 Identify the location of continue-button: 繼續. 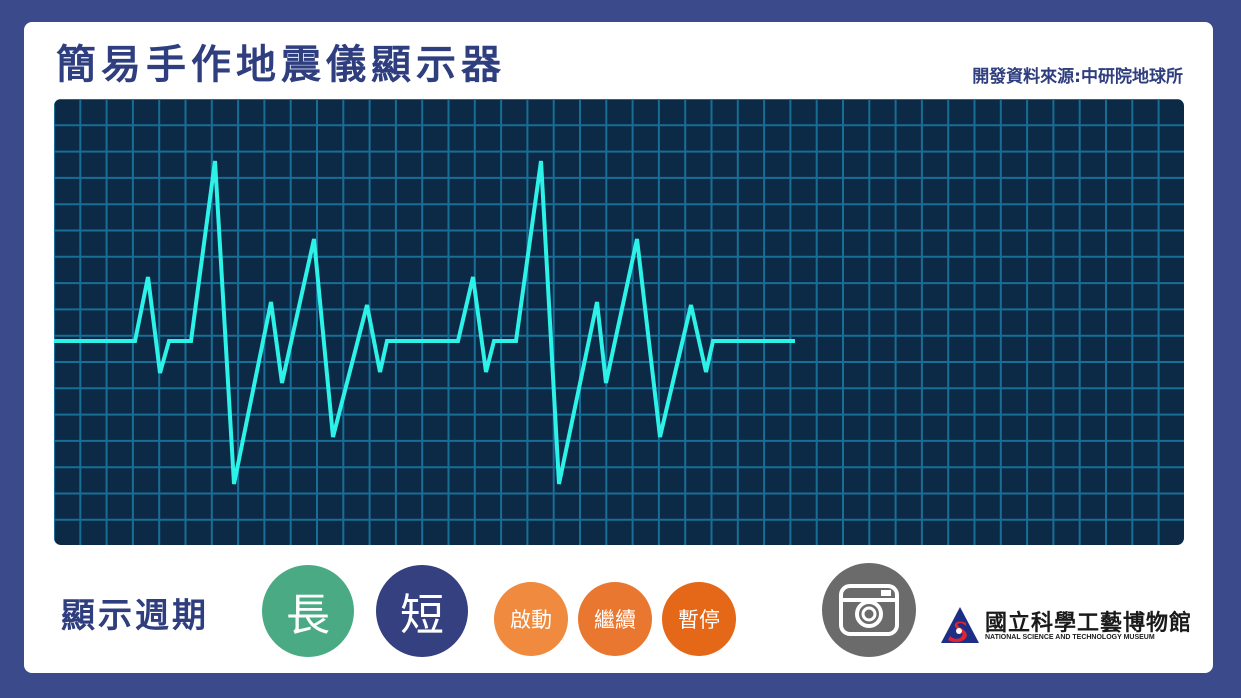
(615, 619).